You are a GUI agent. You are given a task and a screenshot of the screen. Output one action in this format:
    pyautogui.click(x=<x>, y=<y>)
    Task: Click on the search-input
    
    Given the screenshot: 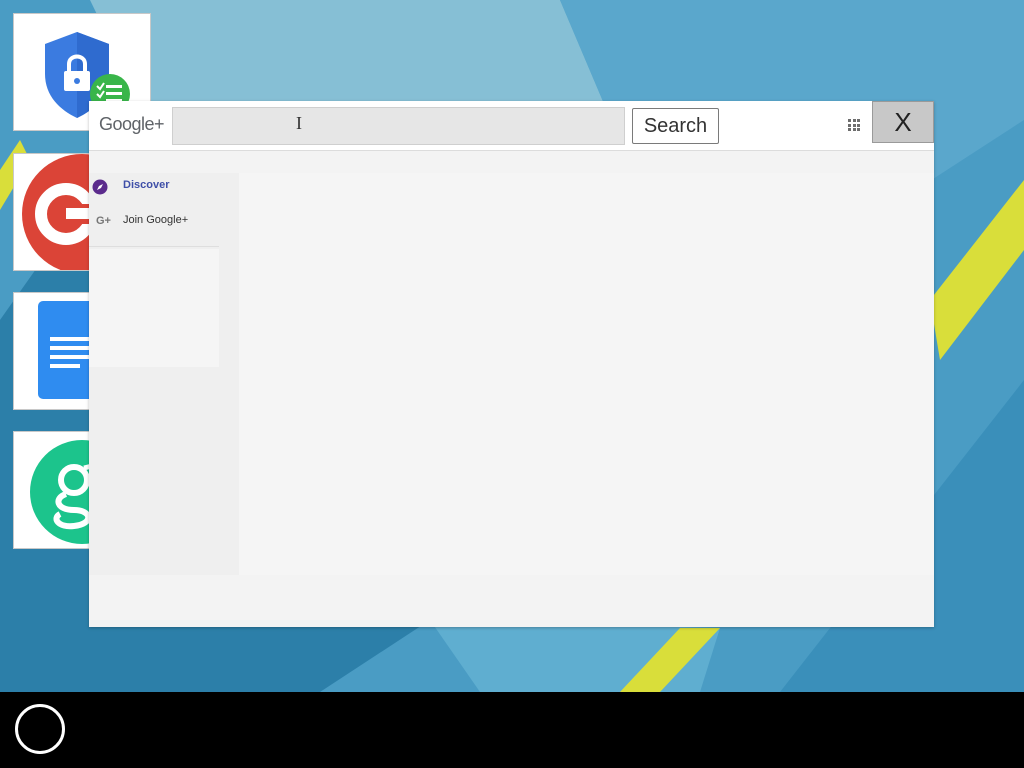 What is the action you would take?
    pyautogui.click(x=398, y=126)
    